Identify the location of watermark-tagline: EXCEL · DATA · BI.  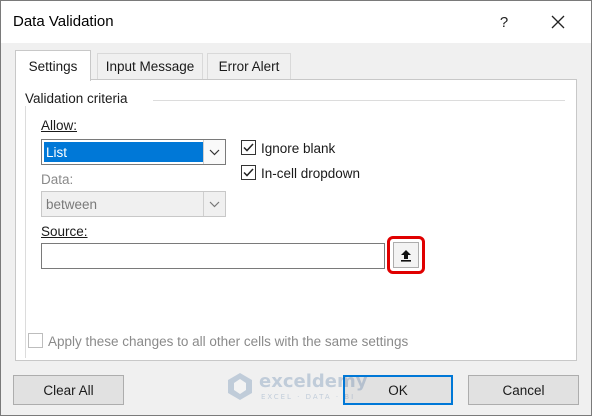
(308, 397).